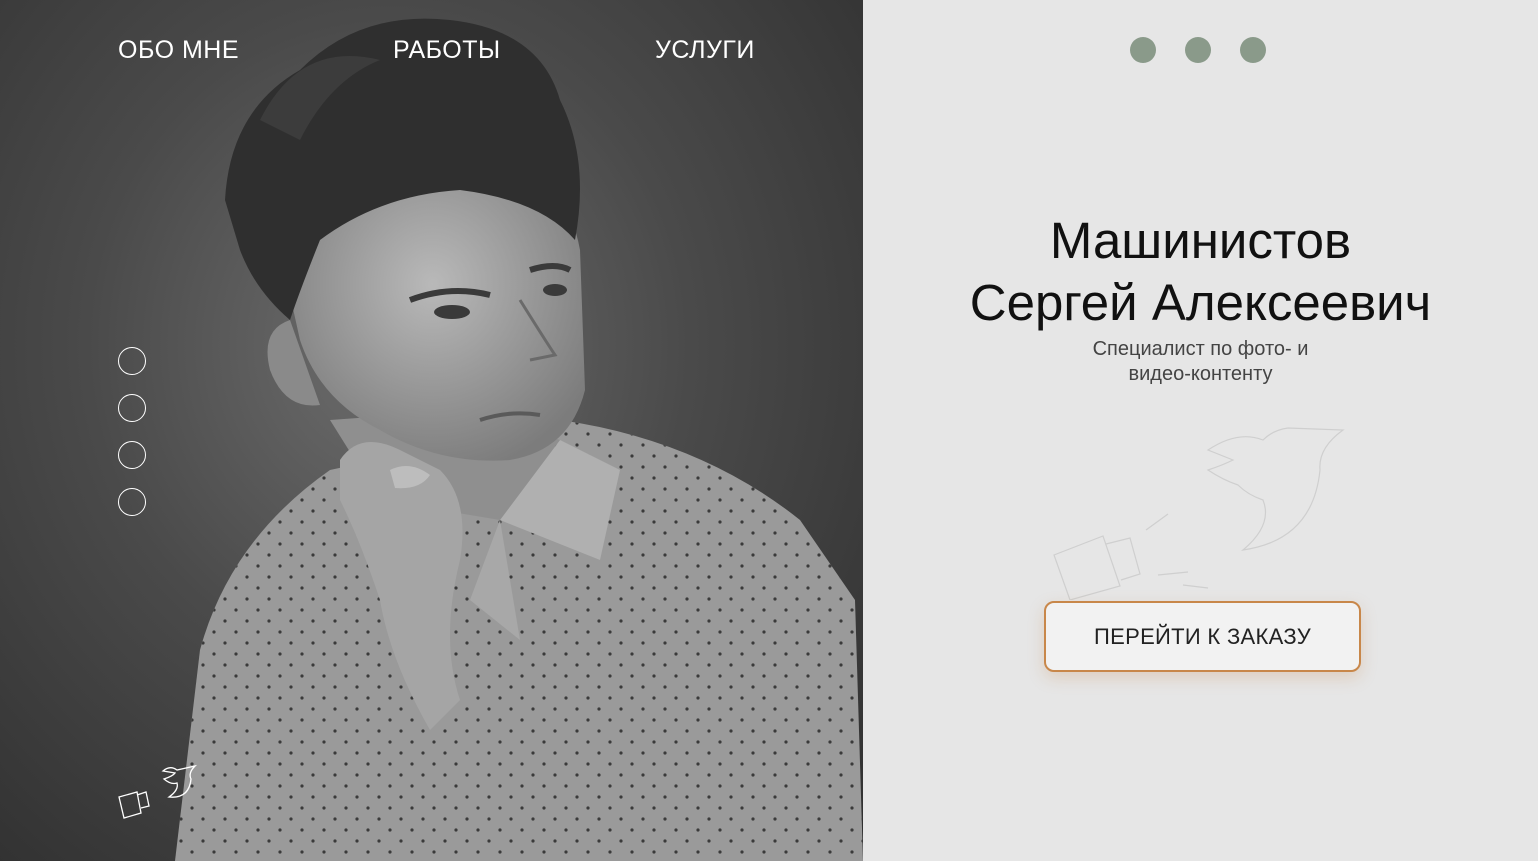 The image size is (1538, 861). Describe the element at coordinates (158, 791) in the screenshot. I see `bird-camera-logo-icon` at that location.